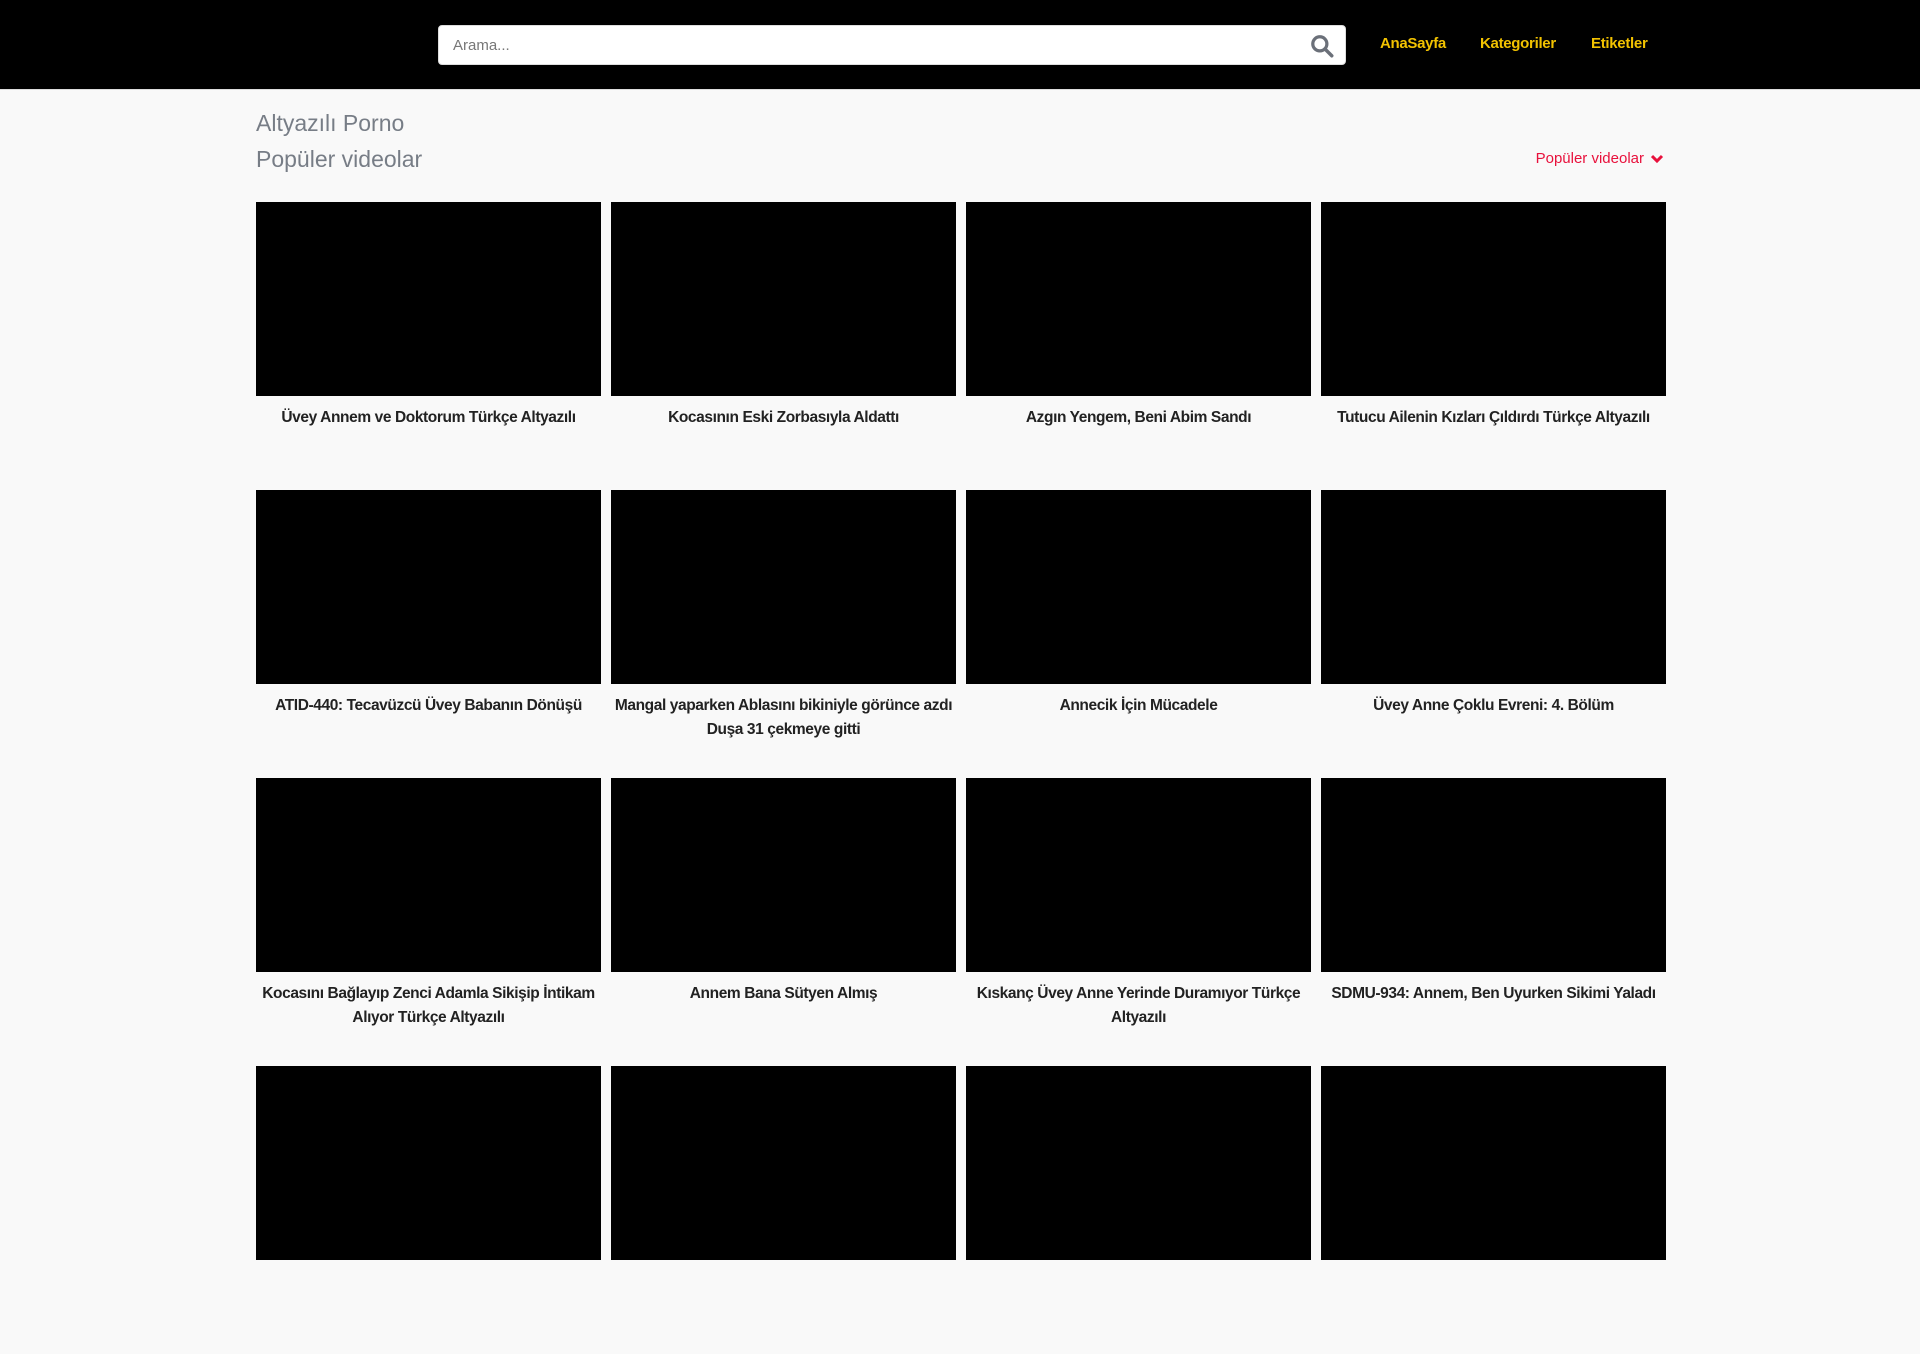  I want to click on video-card: Üvey Anne Çoklu Evreni: 4. Bölüm, so click(1493, 634).